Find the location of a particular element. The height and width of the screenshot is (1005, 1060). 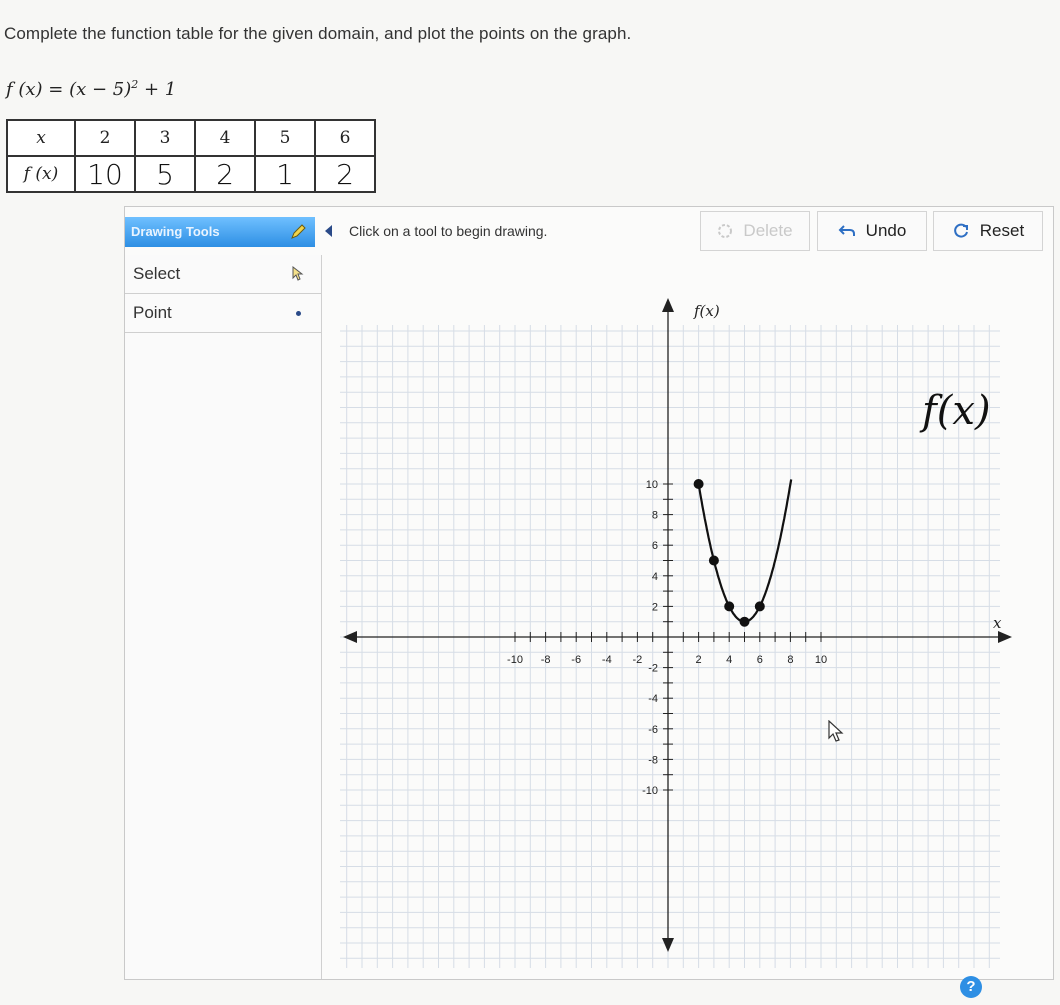

collapse-arrow-icon is located at coordinates (328, 231).